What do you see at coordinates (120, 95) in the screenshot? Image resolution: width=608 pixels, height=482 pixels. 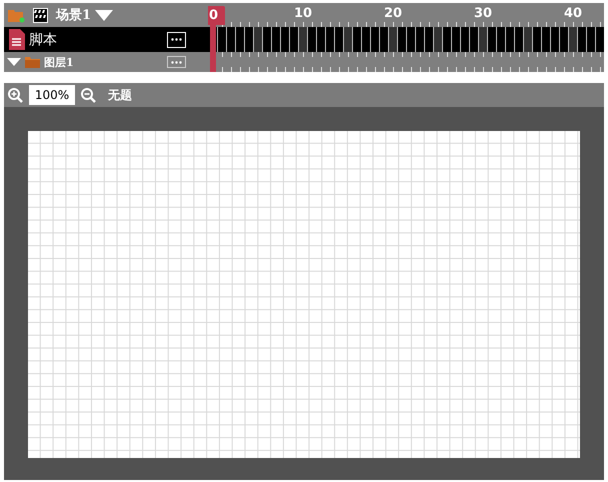 I see `document-title: 无题` at bounding box center [120, 95].